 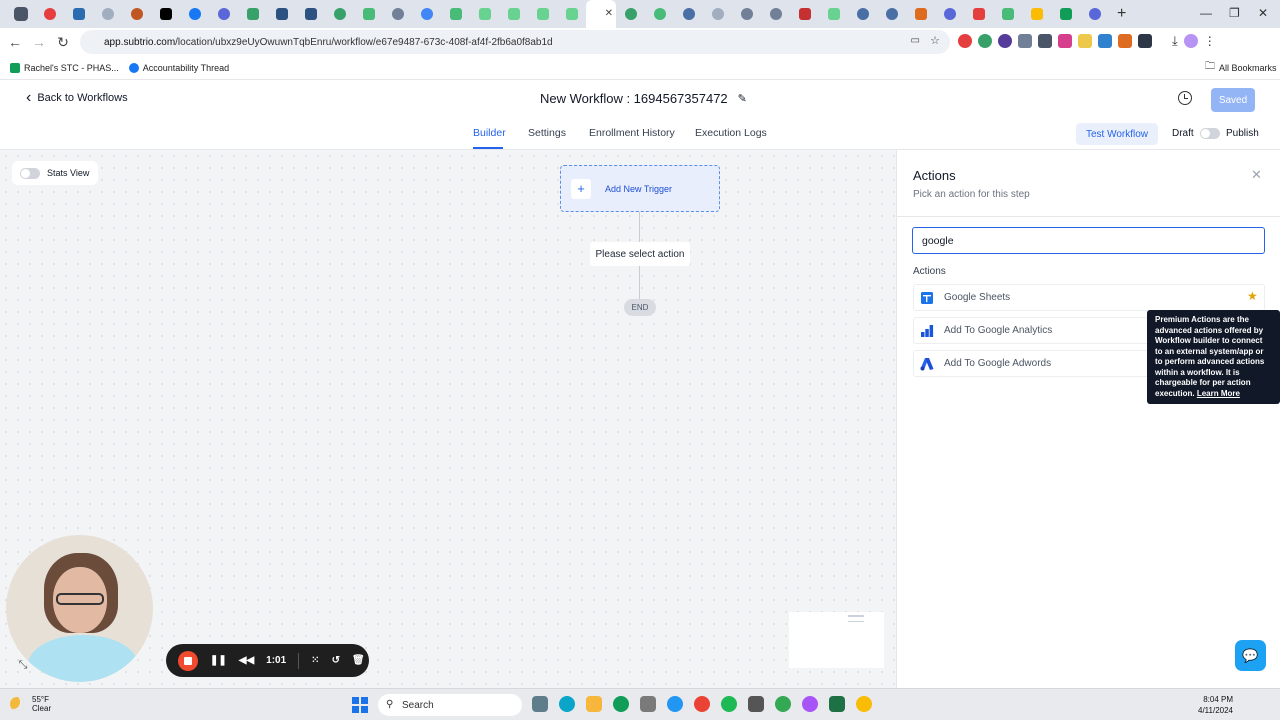 What do you see at coordinates (1190, 41) in the screenshot?
I see `avatar` at bounding box center [1190, 41].